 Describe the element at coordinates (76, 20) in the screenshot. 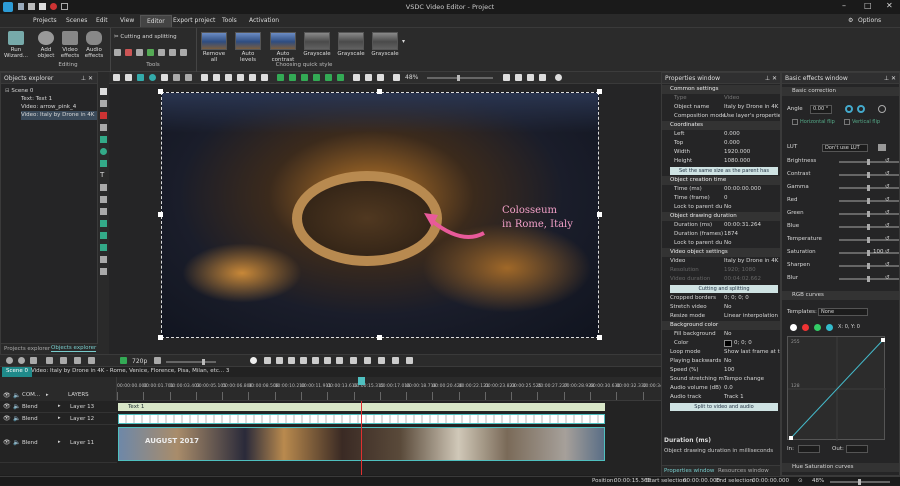

I see `menu-scenes: Scenes` at that location.